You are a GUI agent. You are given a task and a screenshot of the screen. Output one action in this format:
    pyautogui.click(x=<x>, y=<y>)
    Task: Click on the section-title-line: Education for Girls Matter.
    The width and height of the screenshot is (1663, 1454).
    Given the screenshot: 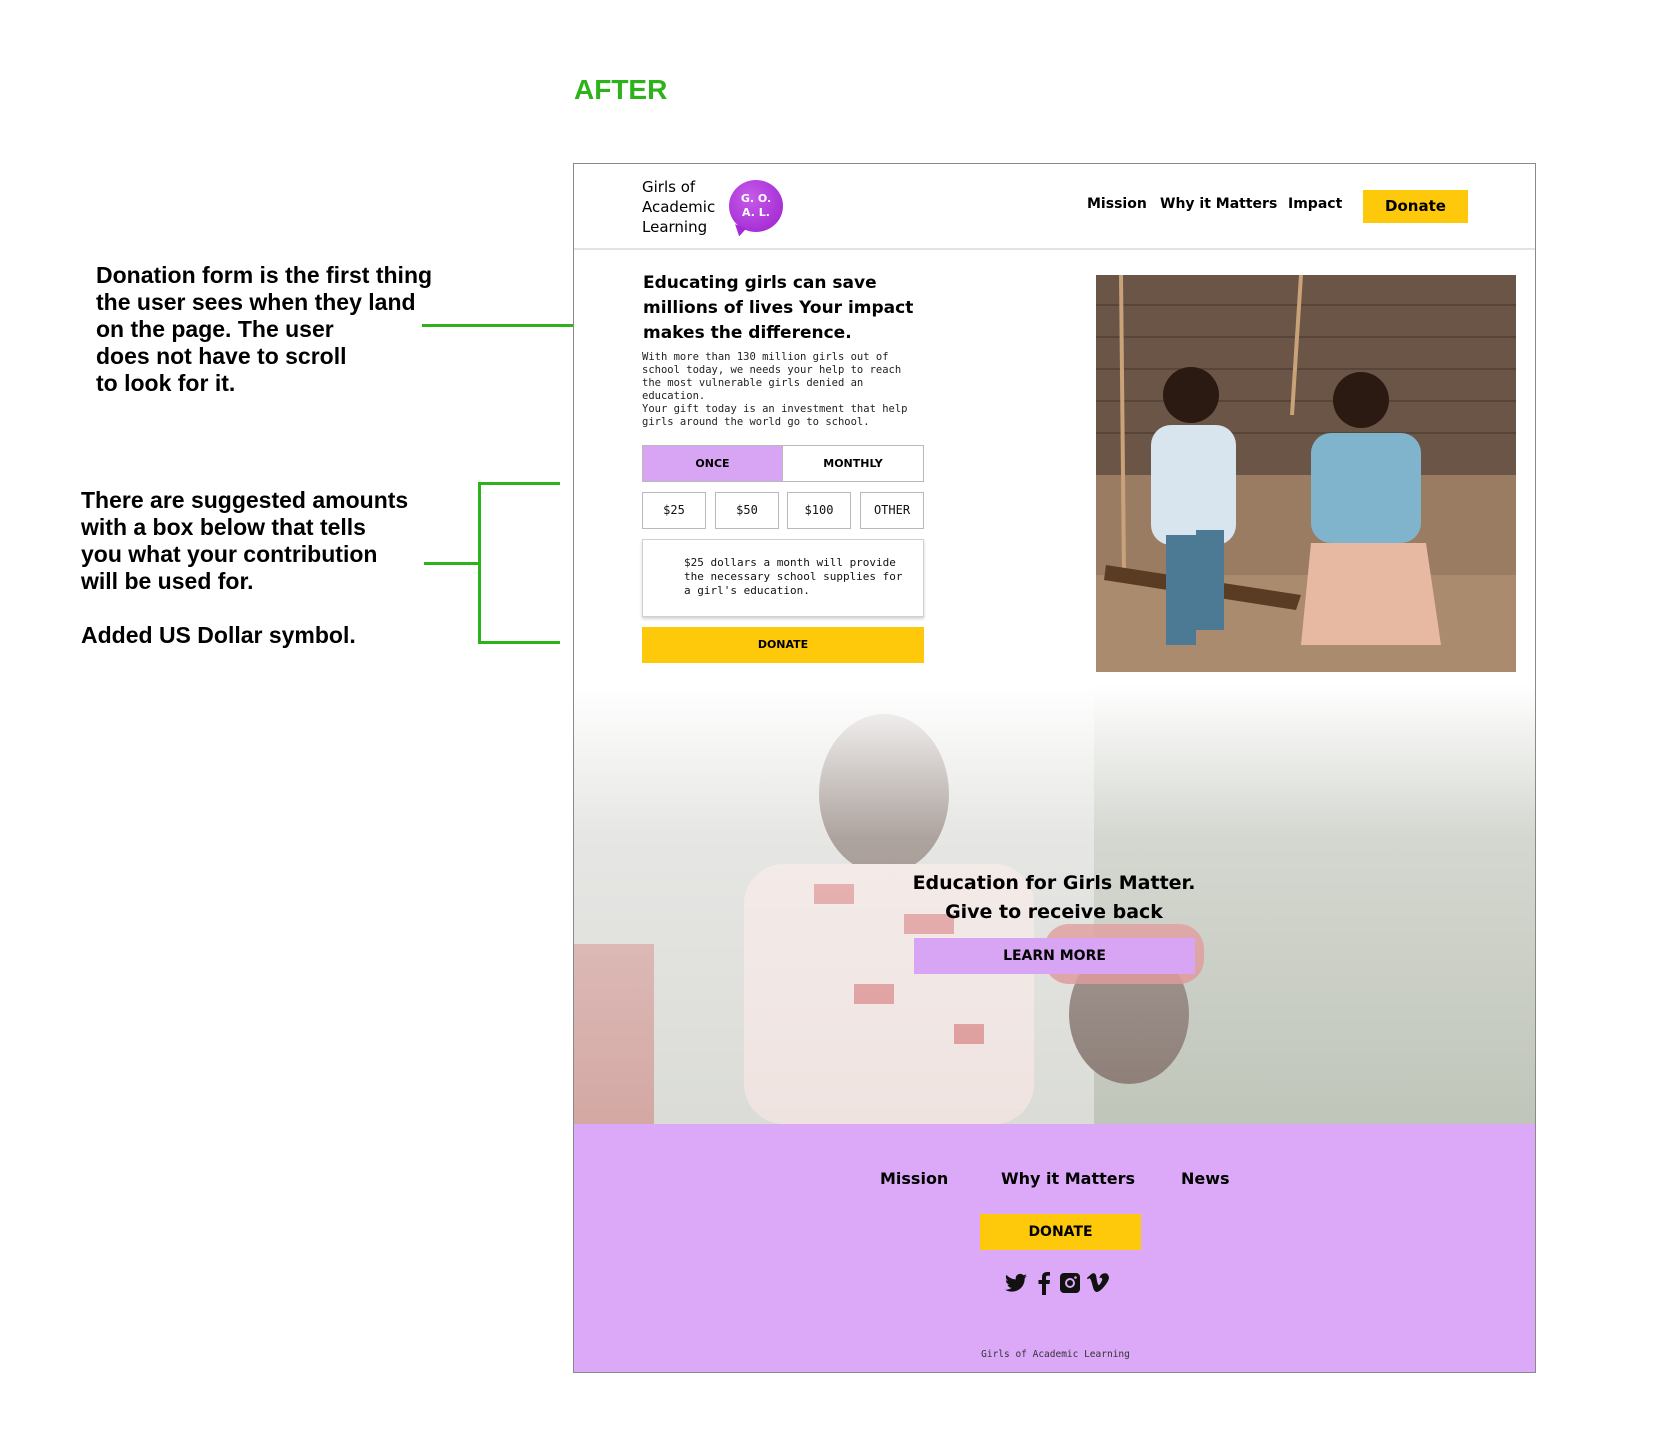 What is the action you would take?
    pyautogui.click(x=1054, y=883)
    